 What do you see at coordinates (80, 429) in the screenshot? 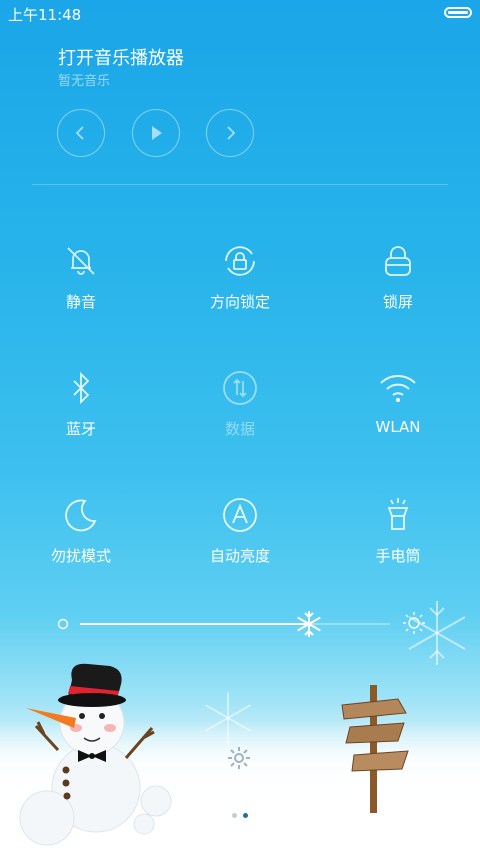
I see `toggle-bluetooth-label: 蓝牙` at bounding box center [80, 429].